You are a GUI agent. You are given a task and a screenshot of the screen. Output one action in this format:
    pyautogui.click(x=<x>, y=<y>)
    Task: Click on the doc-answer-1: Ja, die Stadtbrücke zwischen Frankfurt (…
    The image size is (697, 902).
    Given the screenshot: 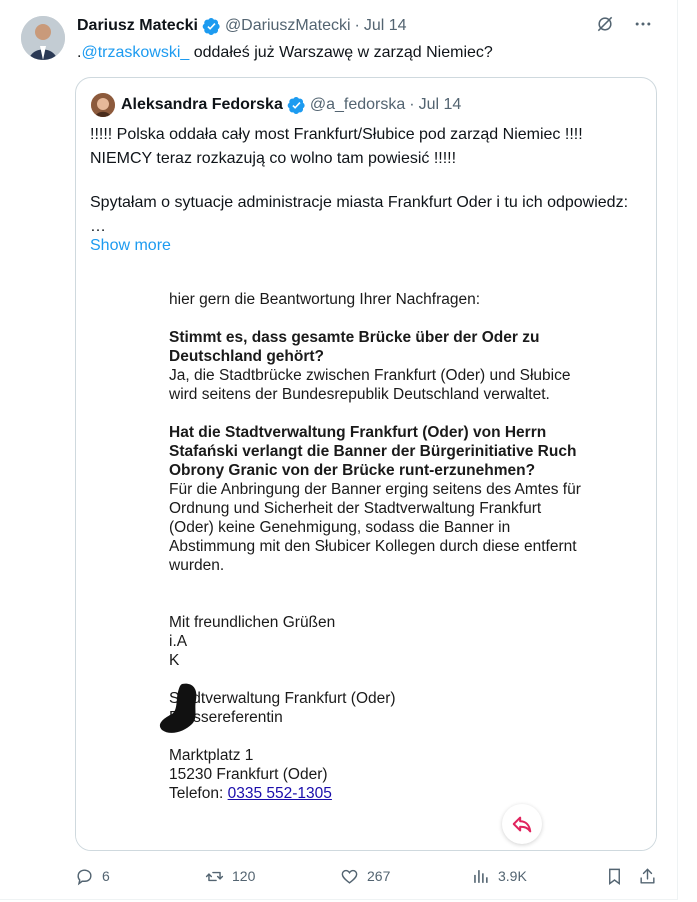 What is the action you would take?
    pyautogui.click(x=370, y=385)
    